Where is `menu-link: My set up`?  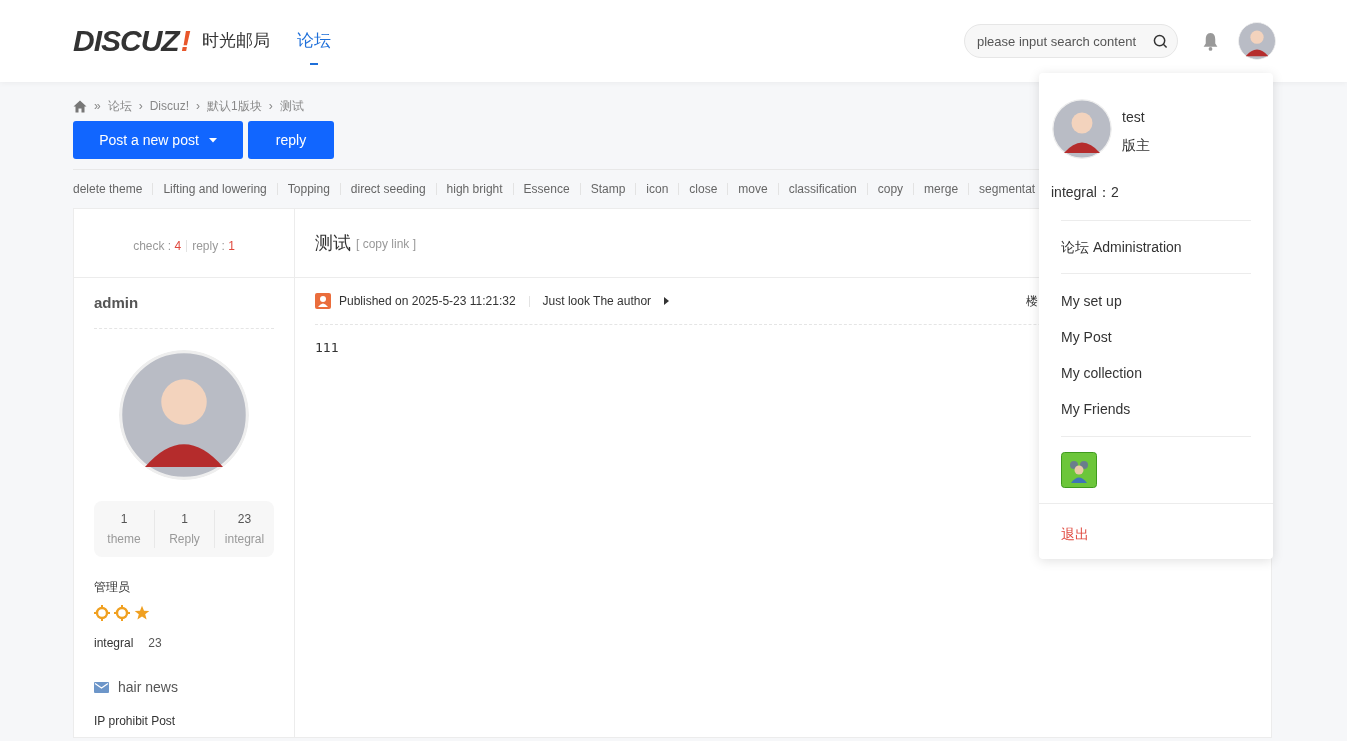
menu-link: My set up is located at coordinates (1156, 301).